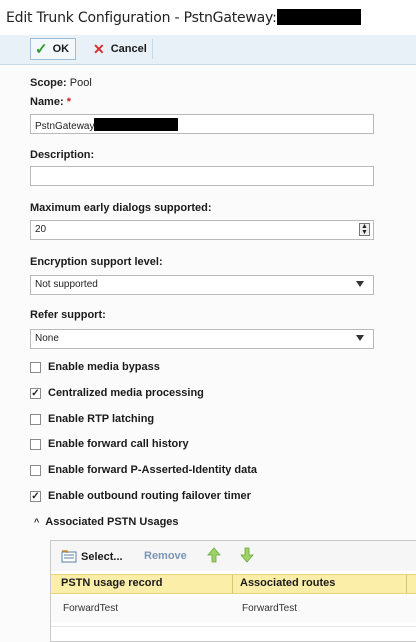 Image resolution: width=416 pixels, height=642 pixels. Describe the element at coordinates (202, 124) in the screenshot. I see `name-field: PstnGateway` at that location.